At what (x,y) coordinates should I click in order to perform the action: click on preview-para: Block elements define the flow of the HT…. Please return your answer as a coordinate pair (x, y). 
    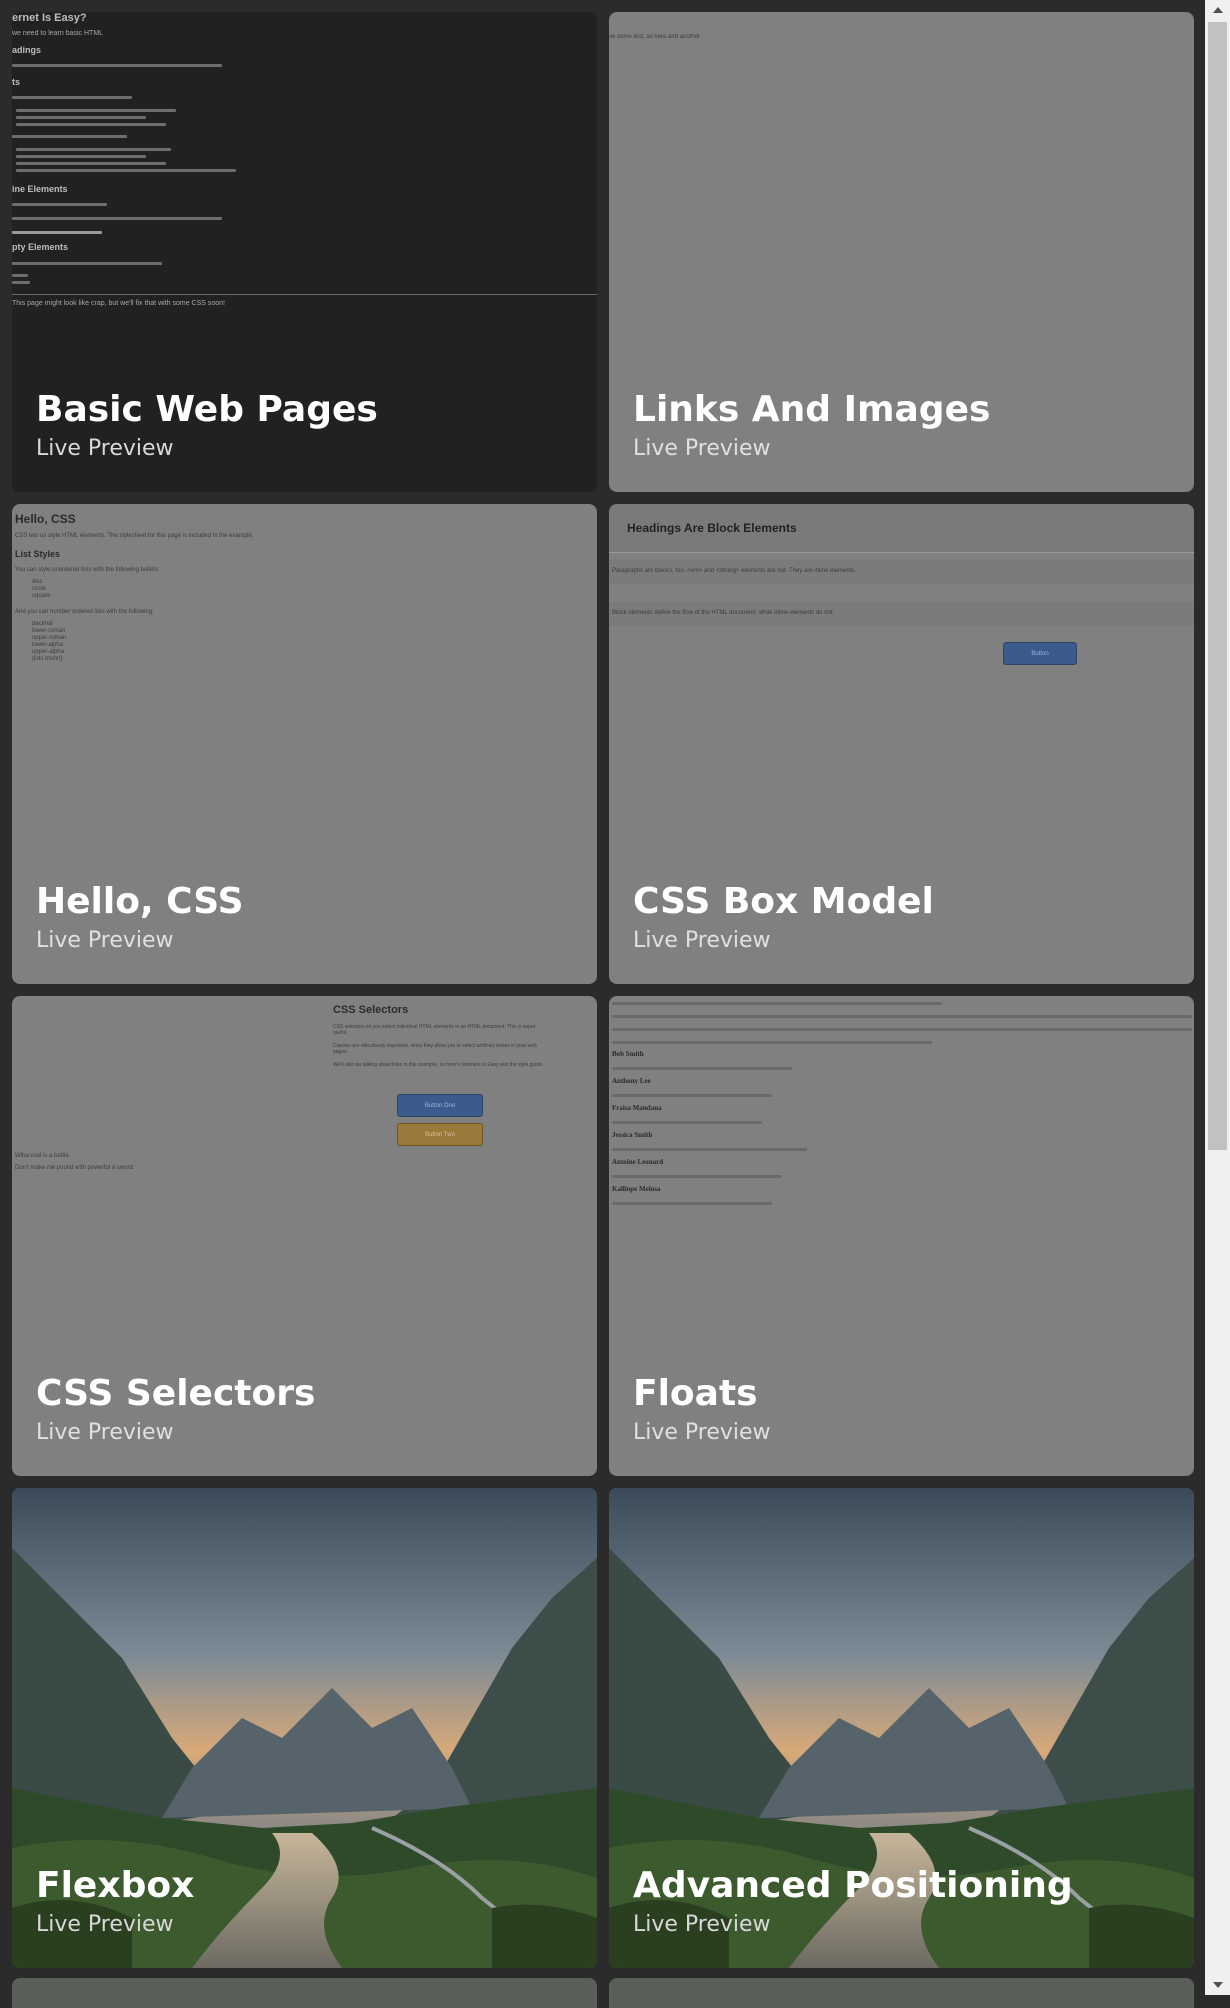
    Looking at the image, I should click on (723, 613).